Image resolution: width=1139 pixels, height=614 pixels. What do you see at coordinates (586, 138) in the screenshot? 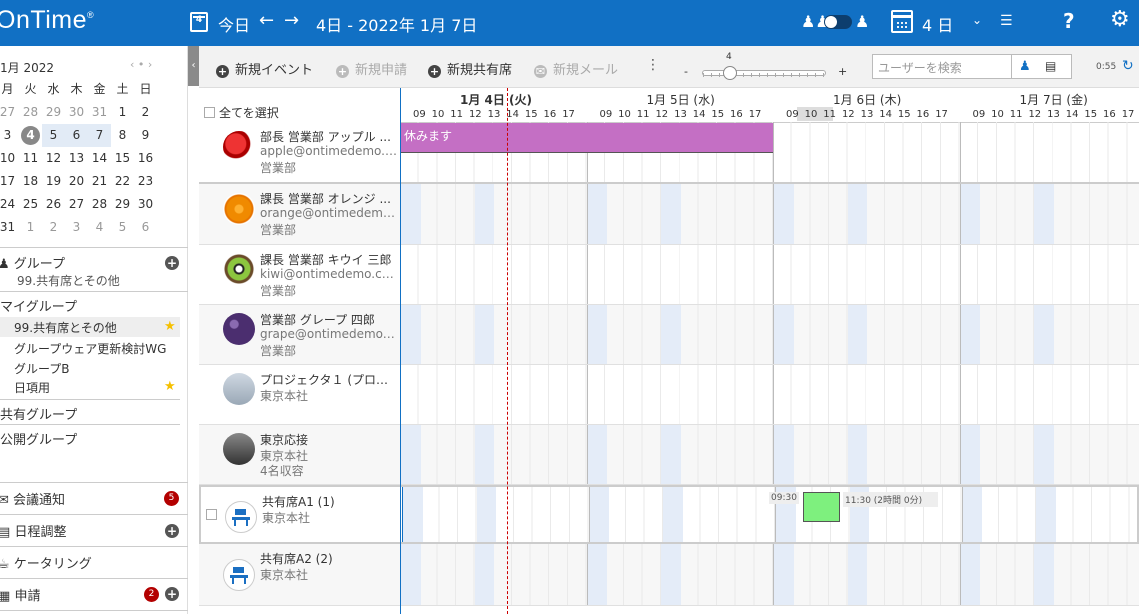
I see `vacation-event: 休みます` at bounding box center [586, 138].